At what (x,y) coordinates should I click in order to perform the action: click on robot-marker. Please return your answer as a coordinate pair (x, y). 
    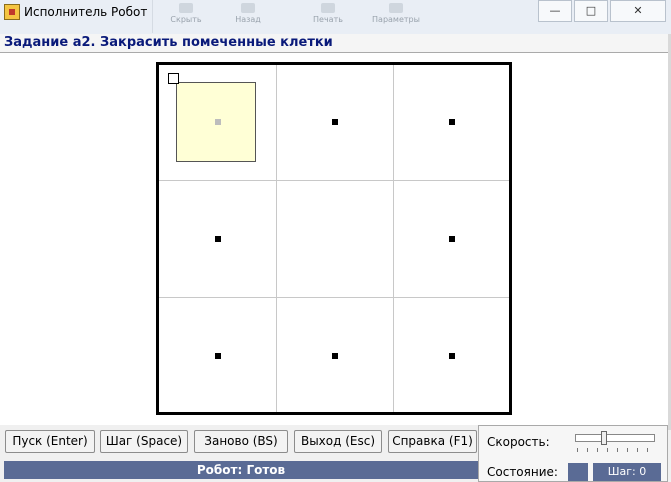
    Looking at the image, I should click on (173, 78).